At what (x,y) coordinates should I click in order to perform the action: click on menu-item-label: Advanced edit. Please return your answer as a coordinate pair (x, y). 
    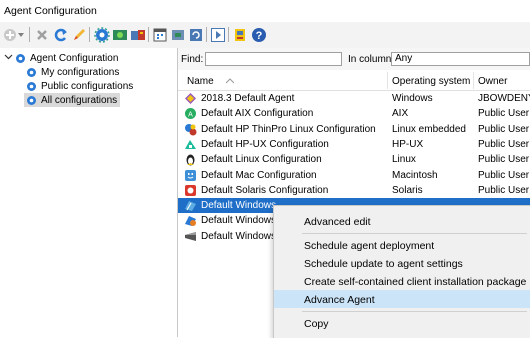
    Looking at the image, I should click on (337, 222).